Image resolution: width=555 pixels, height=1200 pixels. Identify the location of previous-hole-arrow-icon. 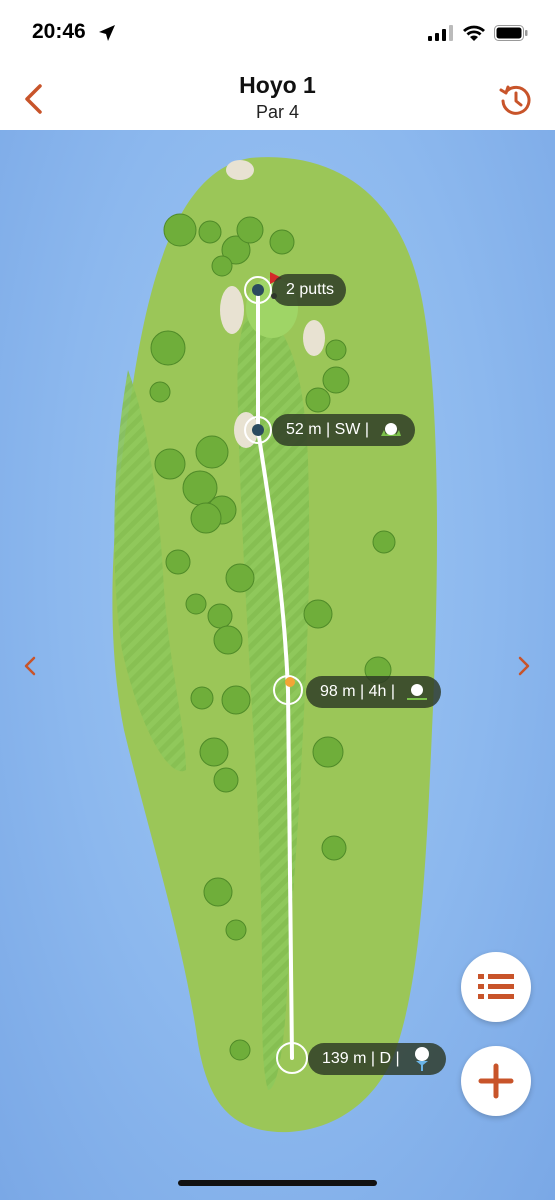
(30, 666).